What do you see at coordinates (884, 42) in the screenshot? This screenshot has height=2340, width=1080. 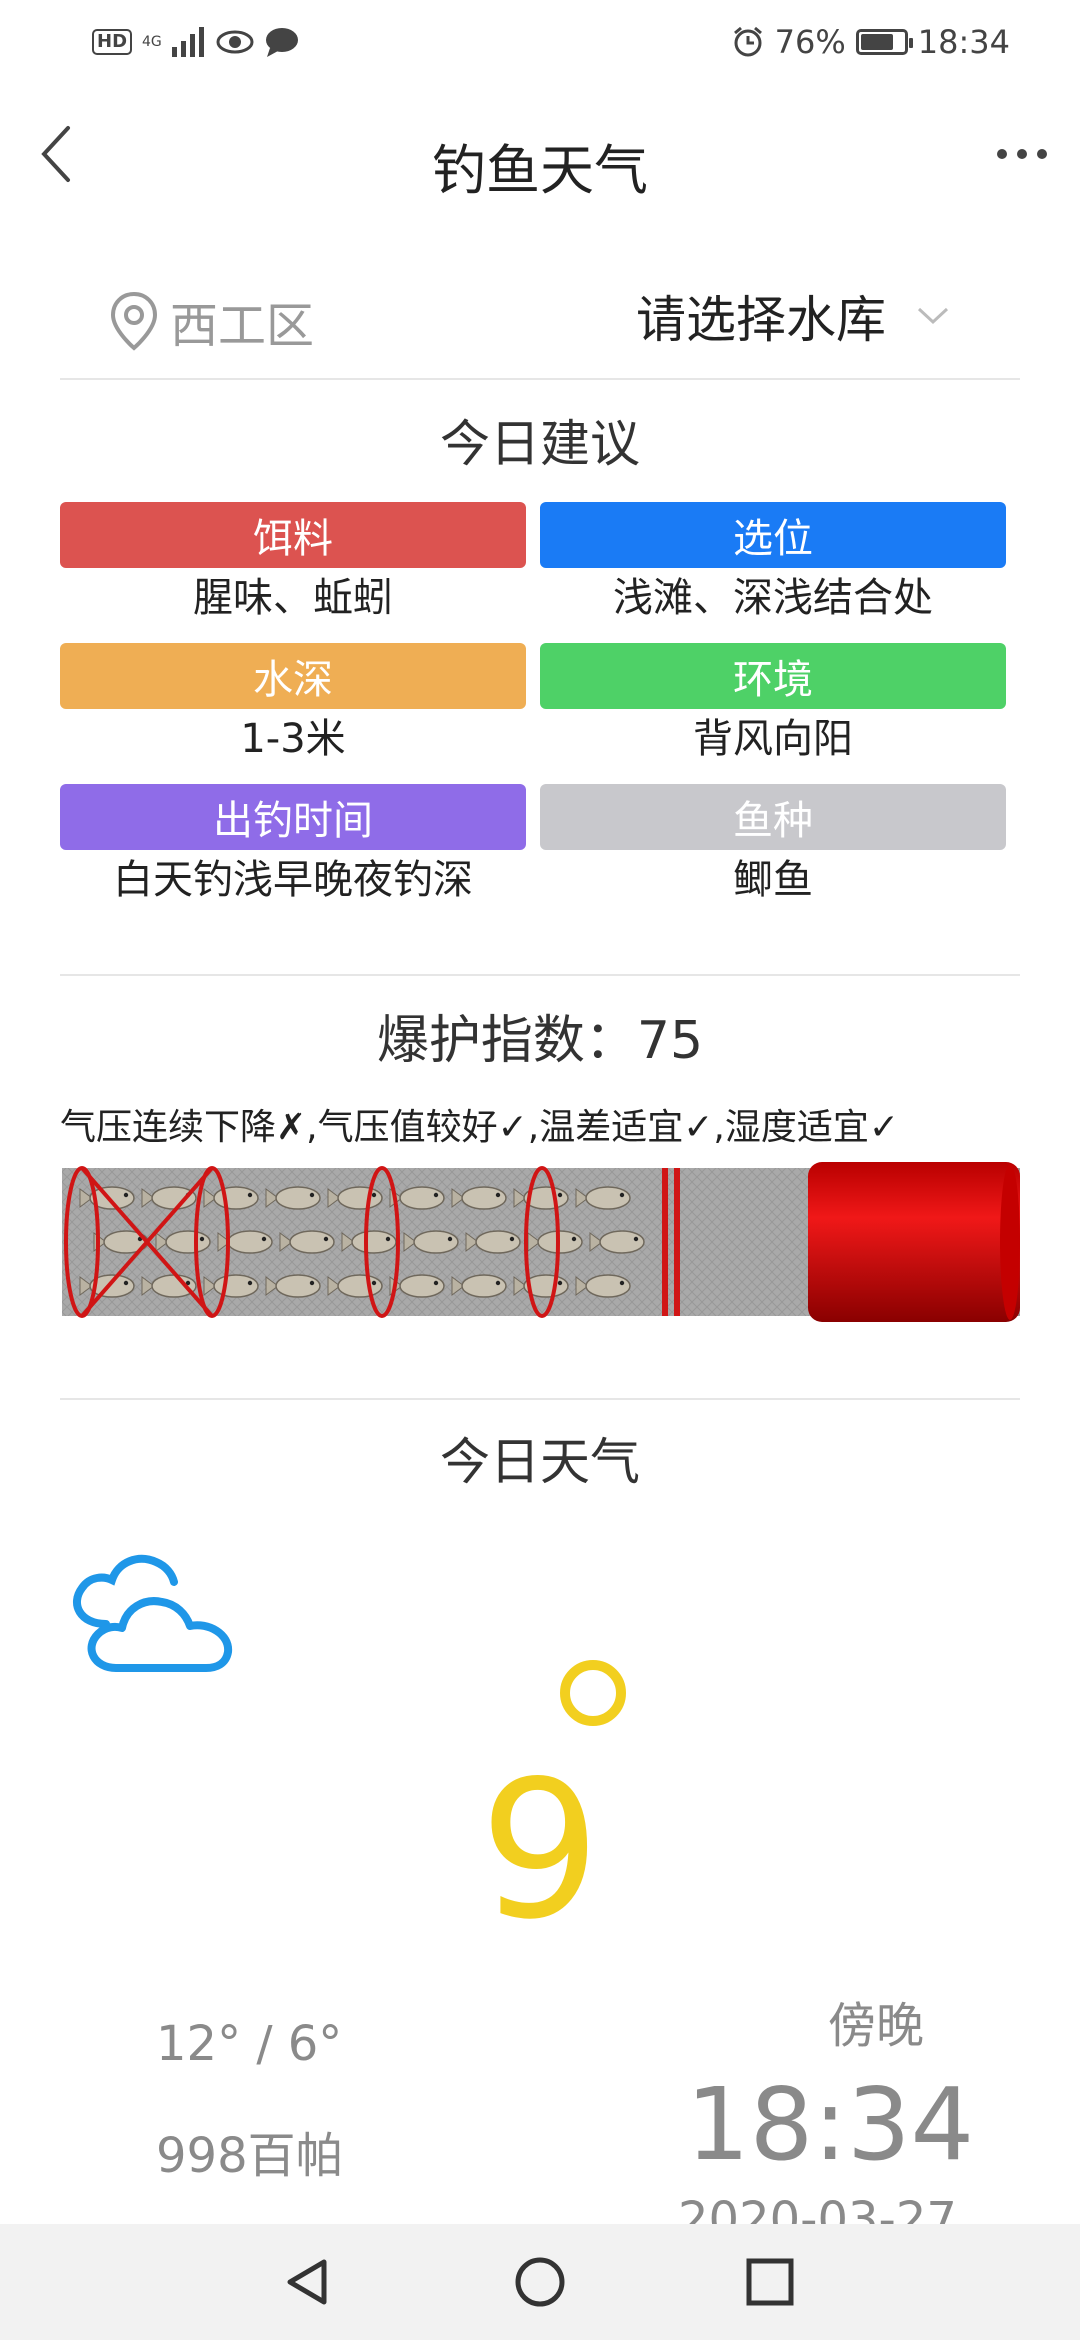 I see `battery-icon` at bounding box center [884, 42].